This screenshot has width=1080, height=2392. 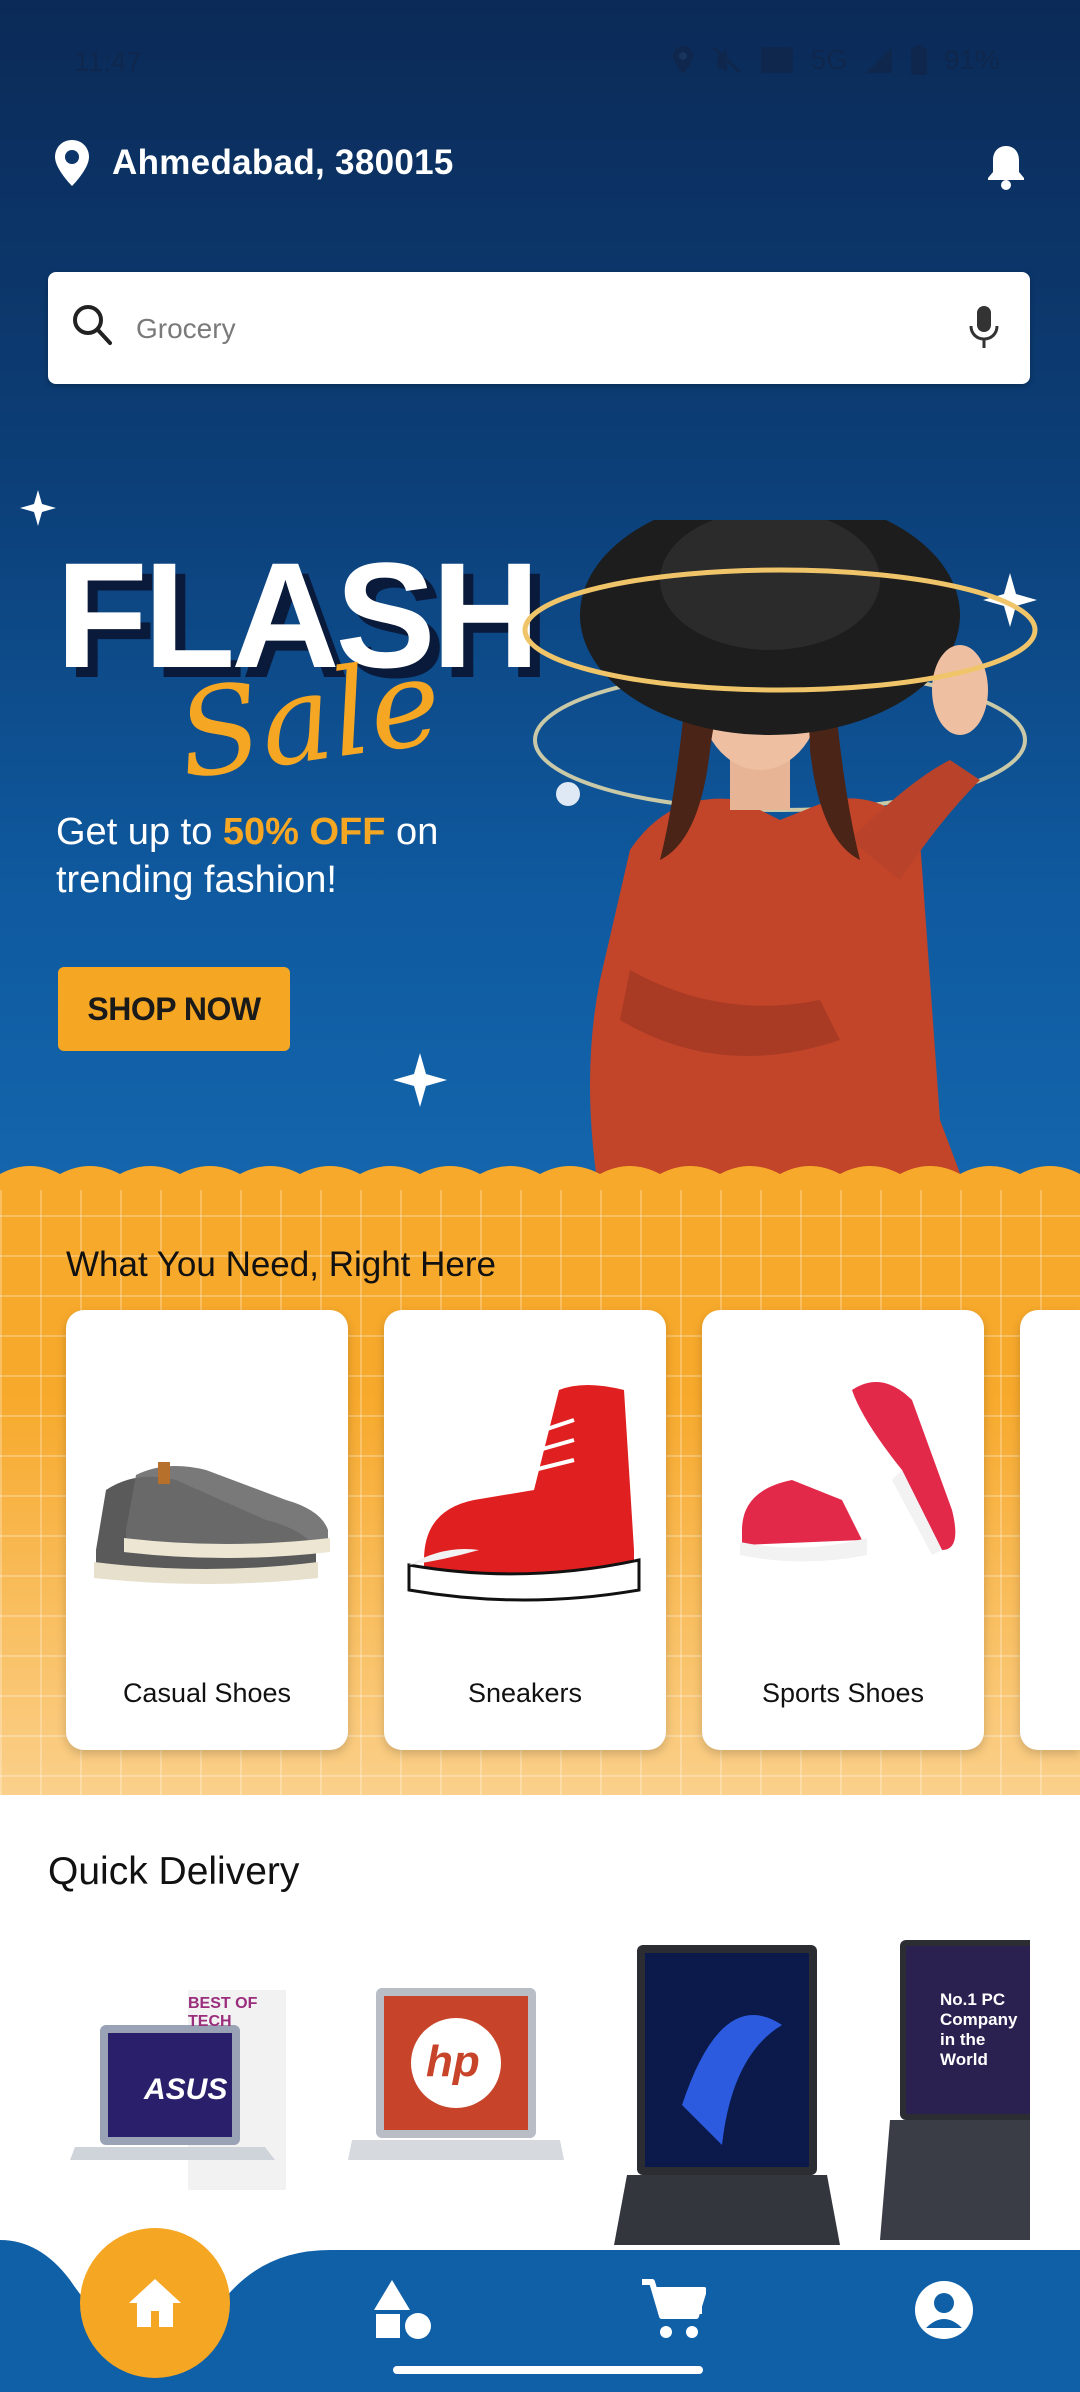 I want to click on category-label: Sports Shoes, so click(x=843, y=1693).